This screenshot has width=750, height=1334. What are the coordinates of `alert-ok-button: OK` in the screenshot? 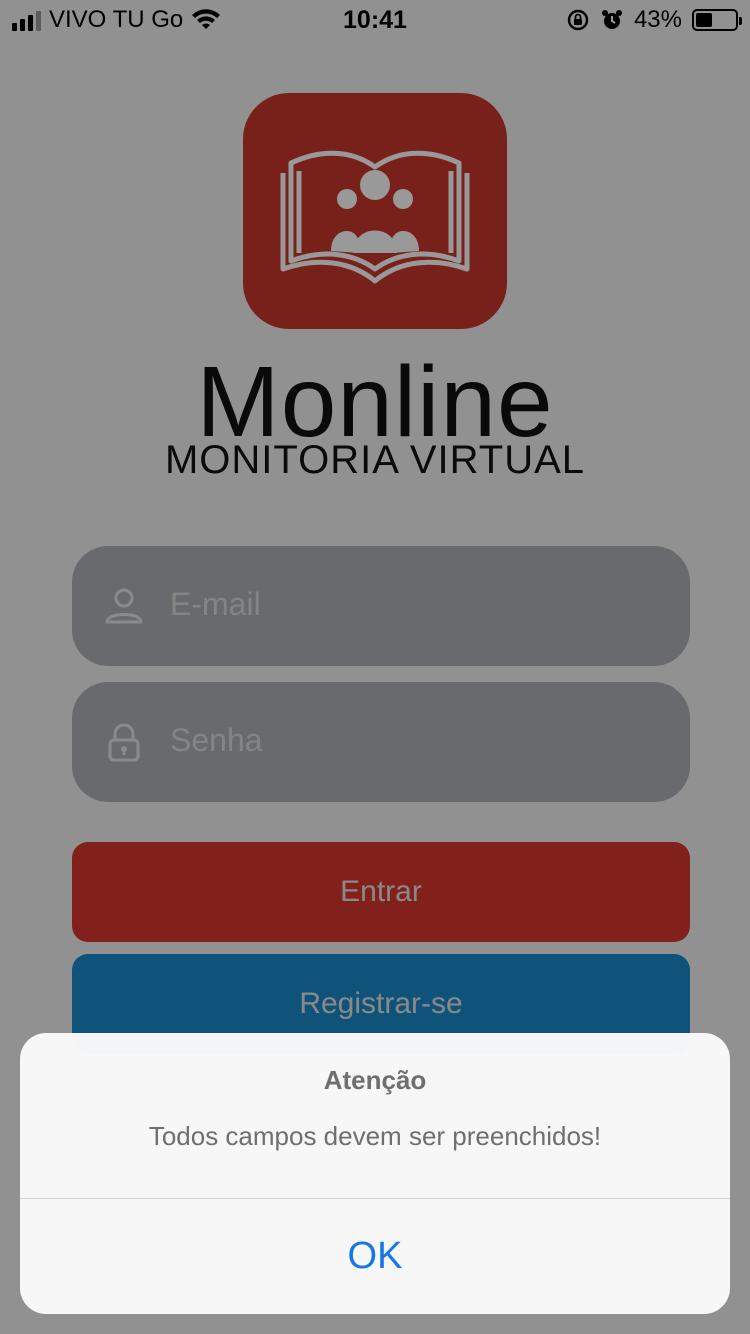 It's located at (375, 1256).